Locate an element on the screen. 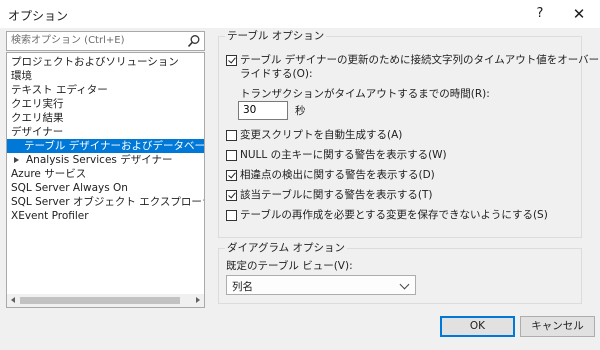  tree-item-query-results: クエリ結果 is located at coordinates (105, 118).